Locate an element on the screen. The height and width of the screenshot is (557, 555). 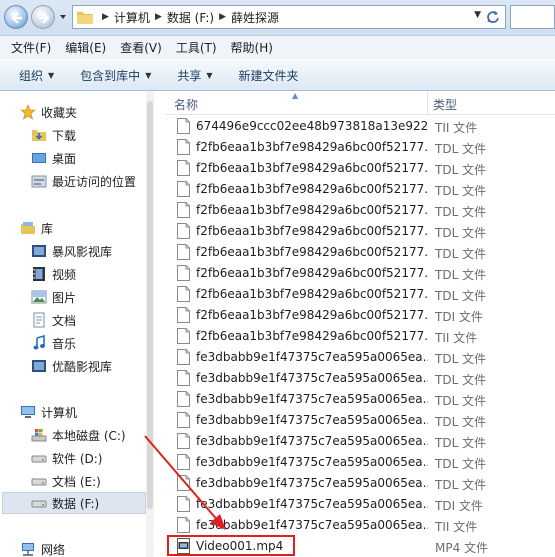
new-folder-button: 新建文件夹 is located at coordinates (269, 75).